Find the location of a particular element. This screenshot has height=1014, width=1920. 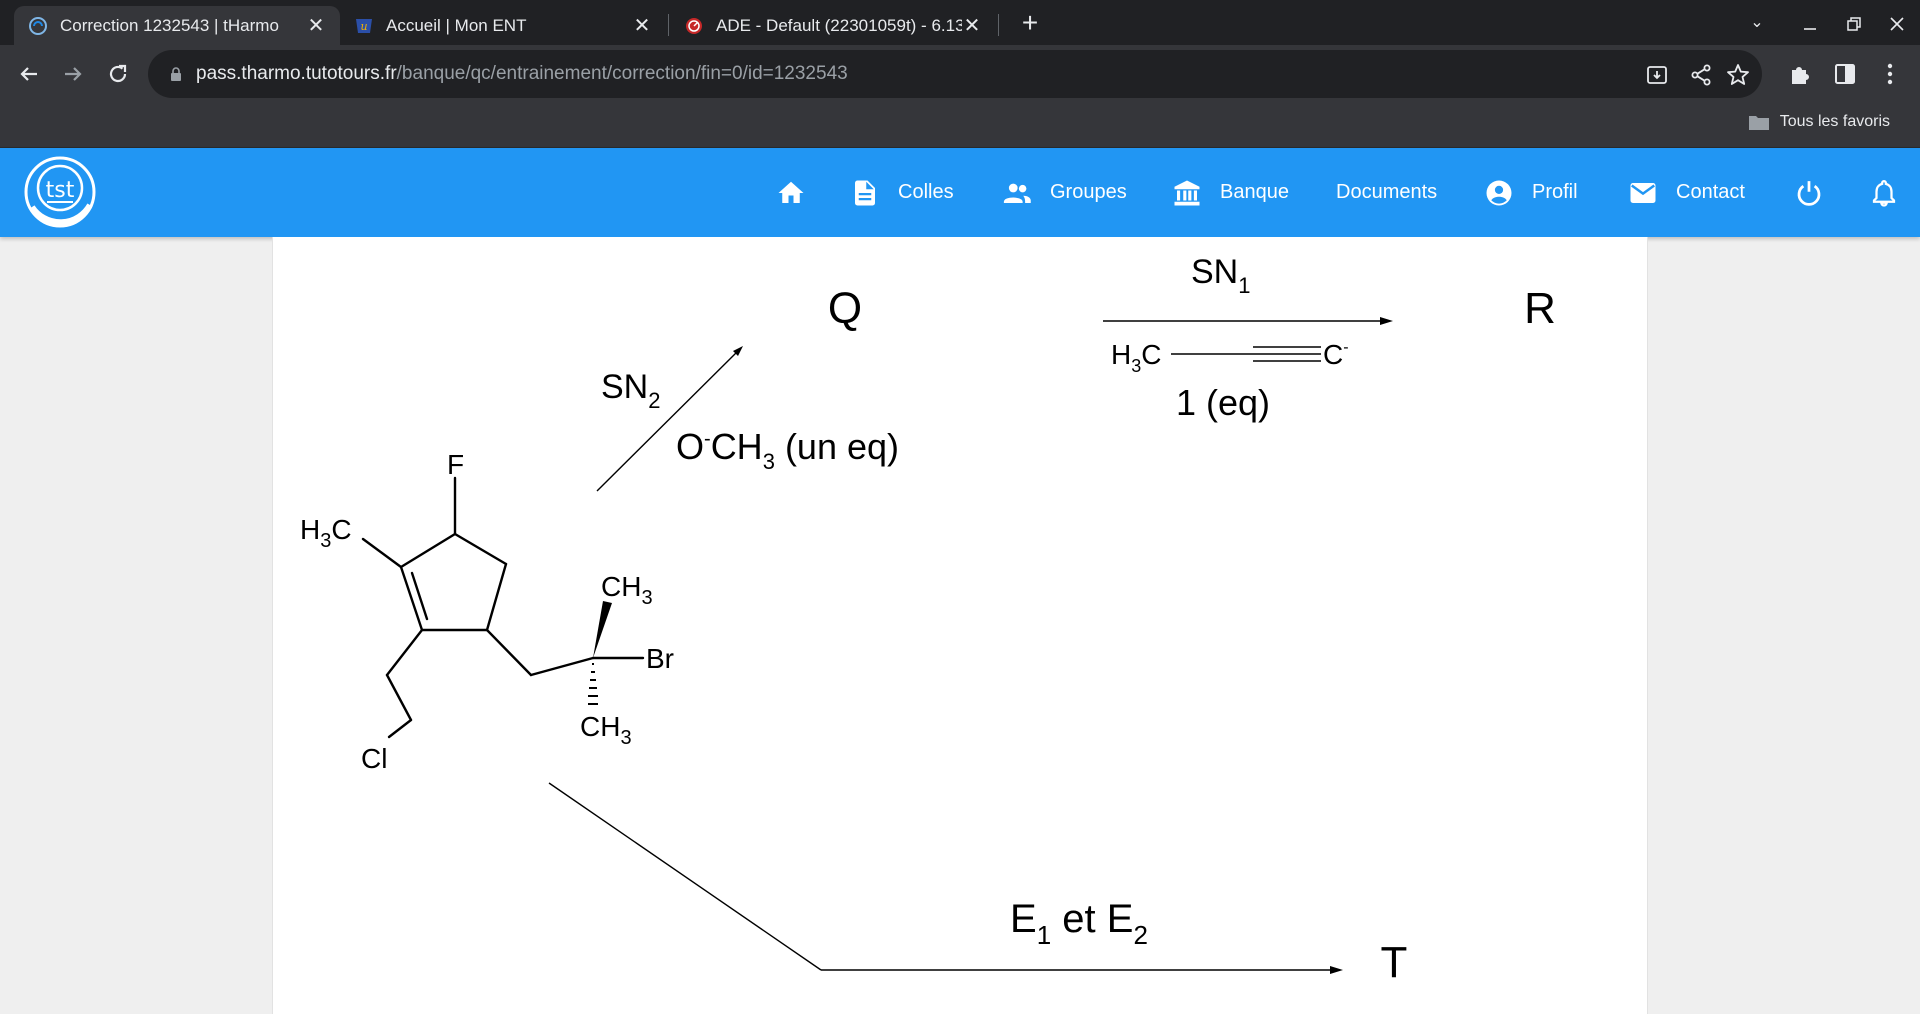

product-t-label: T is located at coordinates (1394, 962).